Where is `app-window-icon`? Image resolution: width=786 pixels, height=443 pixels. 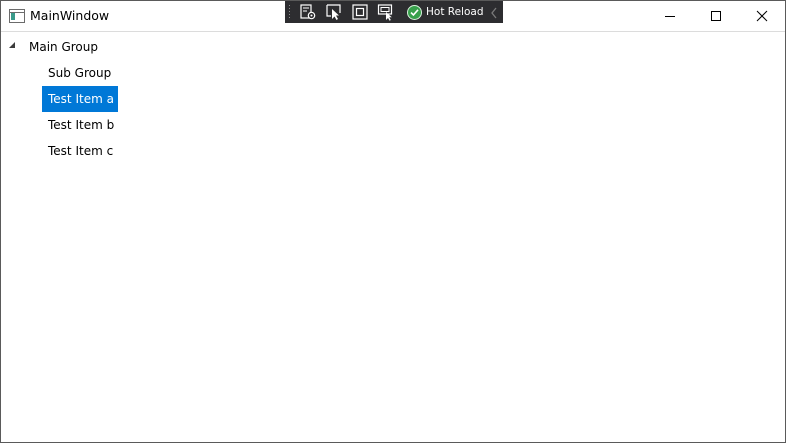
app-window-icon is located at coordinates (17, 16).